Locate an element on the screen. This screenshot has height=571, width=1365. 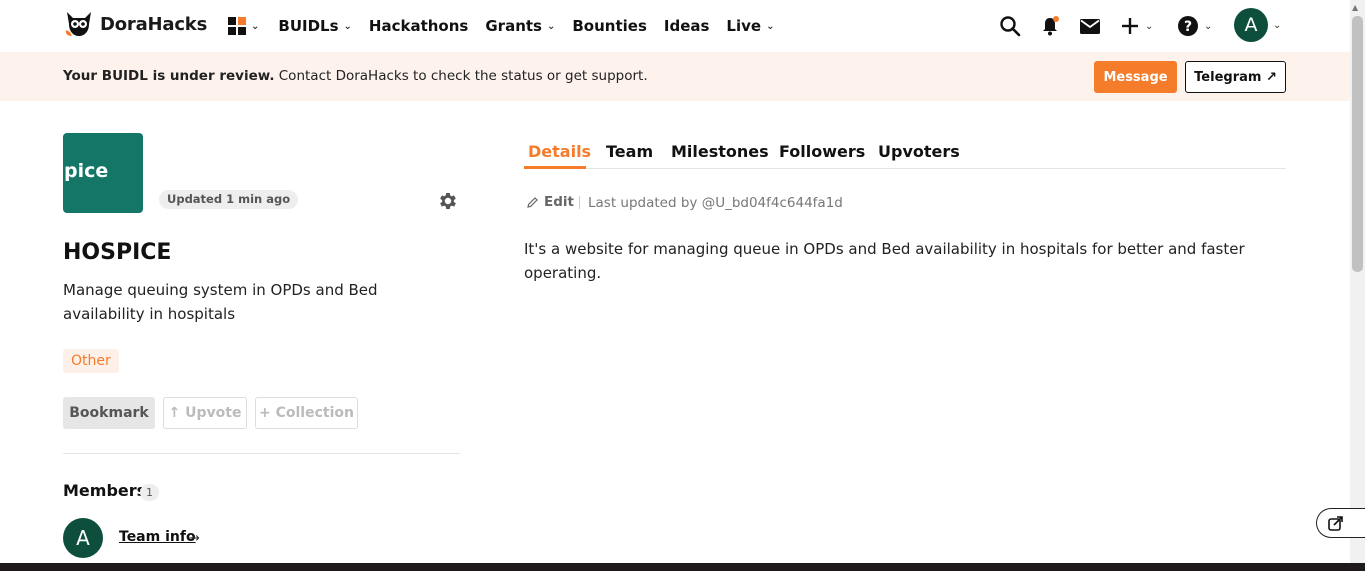
members-heading: Members is located at coordinates (105, 490).